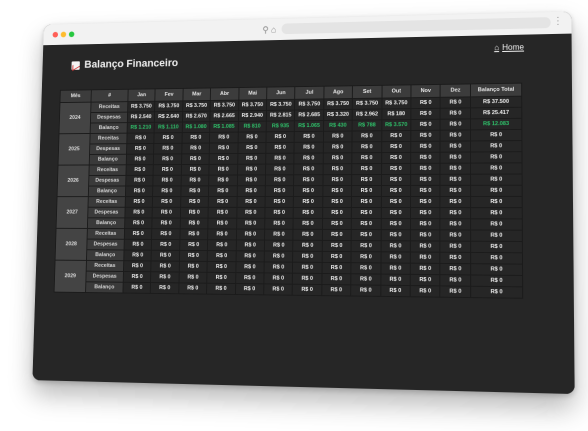 The image size is (588, 431). Describe the element at coordinates (169, 95) in the screenshot. I see `column-header: Fev` at that location.